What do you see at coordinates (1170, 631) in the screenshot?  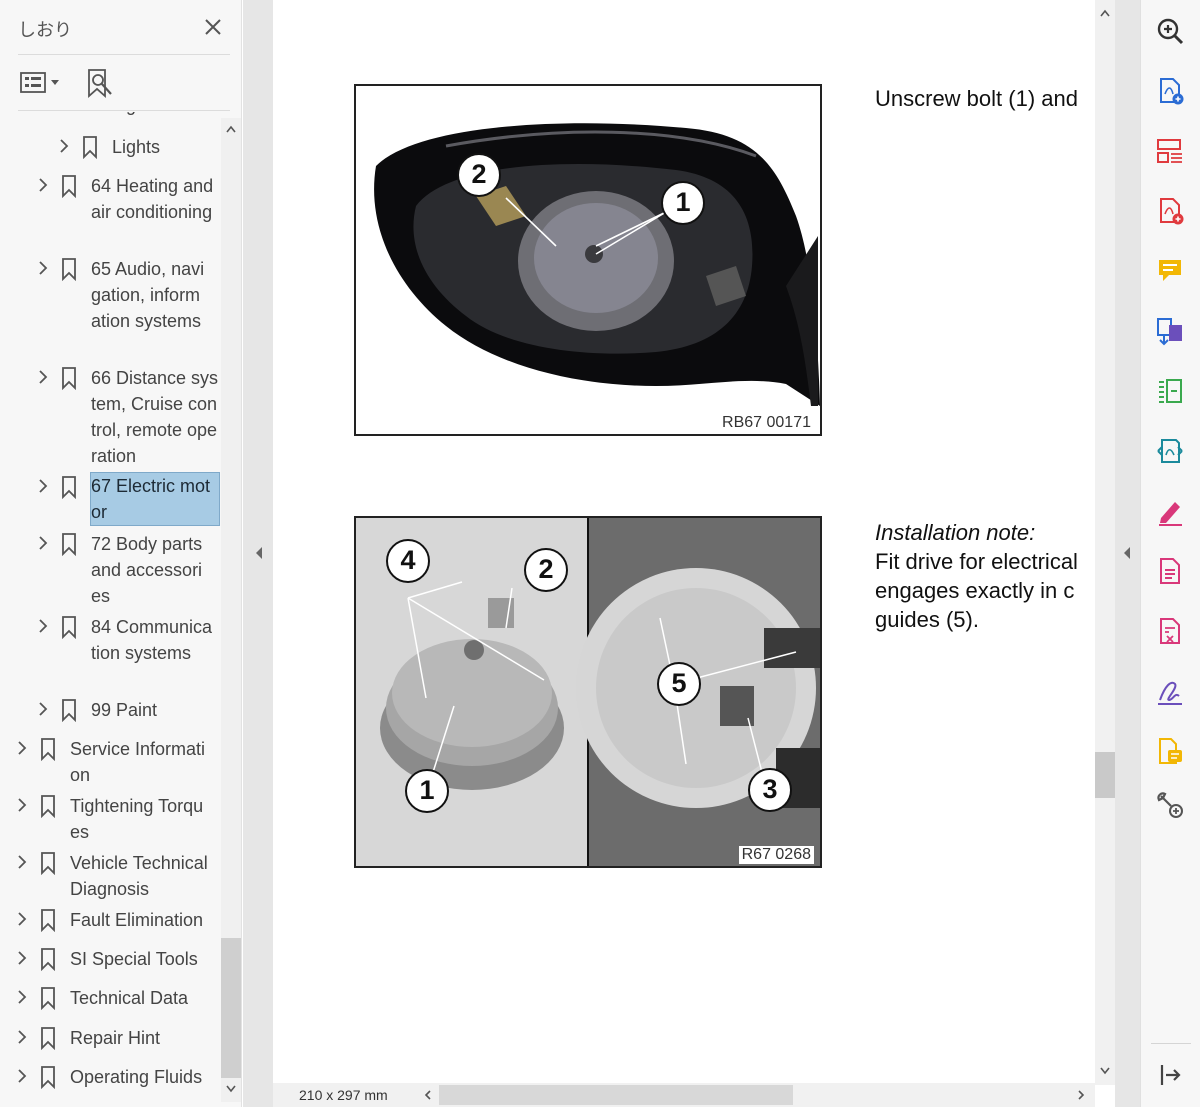 I see `edit-pdf-icon` at bounding box center [1170, 631].